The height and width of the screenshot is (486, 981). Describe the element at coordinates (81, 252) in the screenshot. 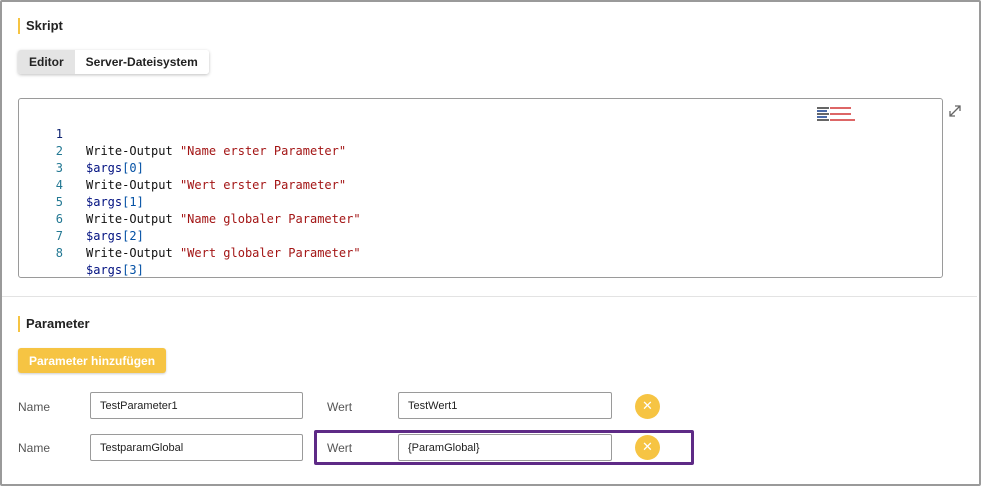

I see `code-line: 8 $args[3]` at that location.